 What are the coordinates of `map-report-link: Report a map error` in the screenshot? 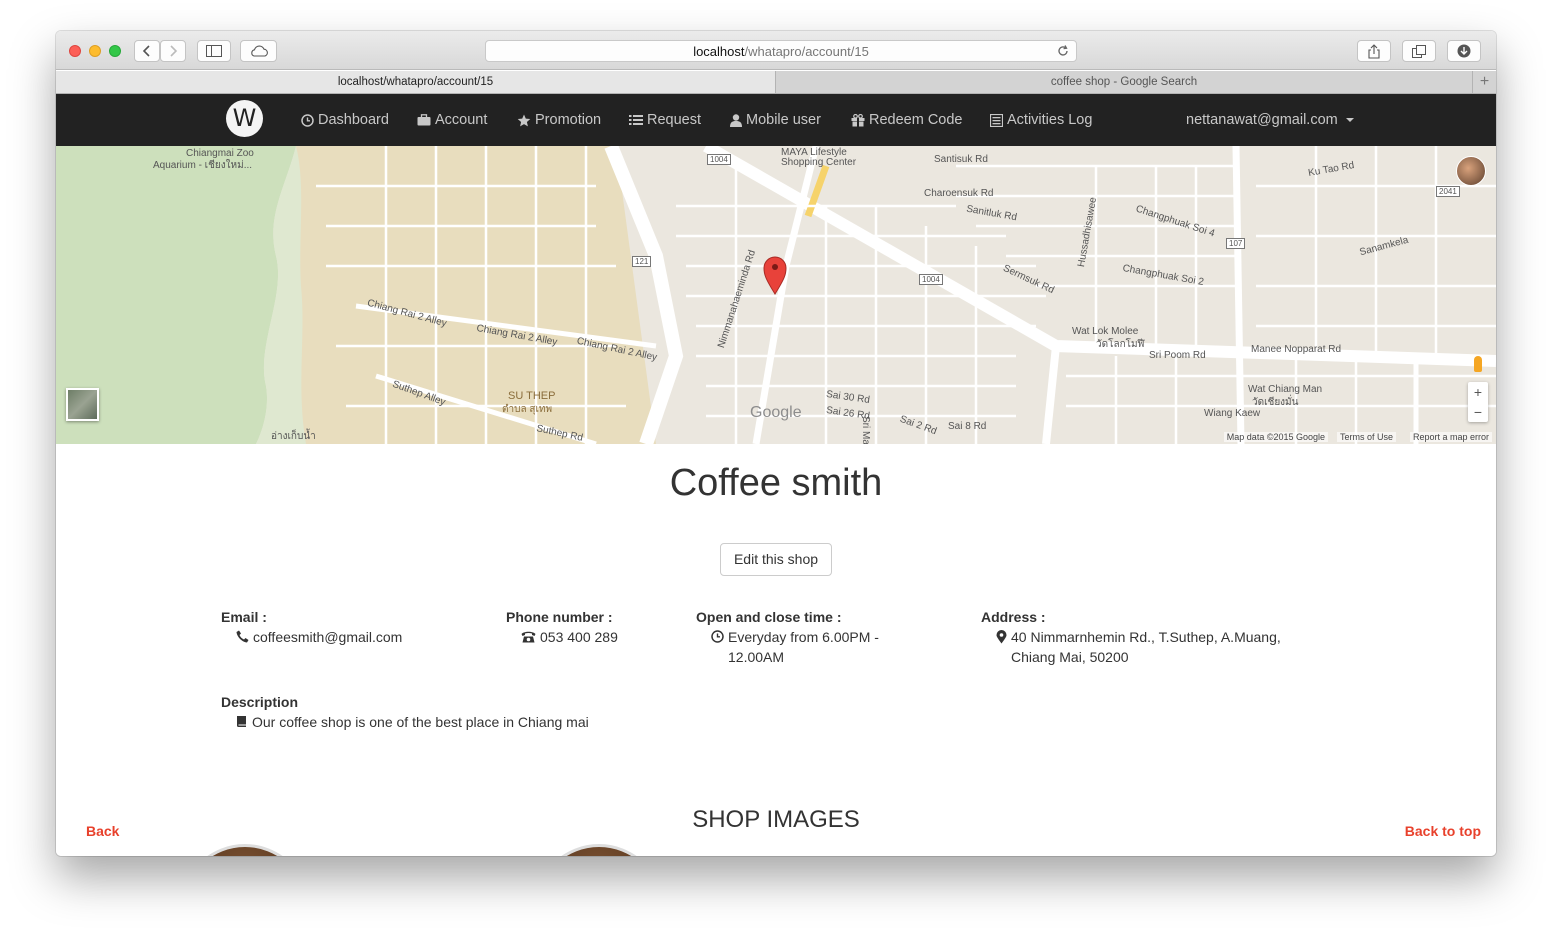 It's located at (1450, 437).